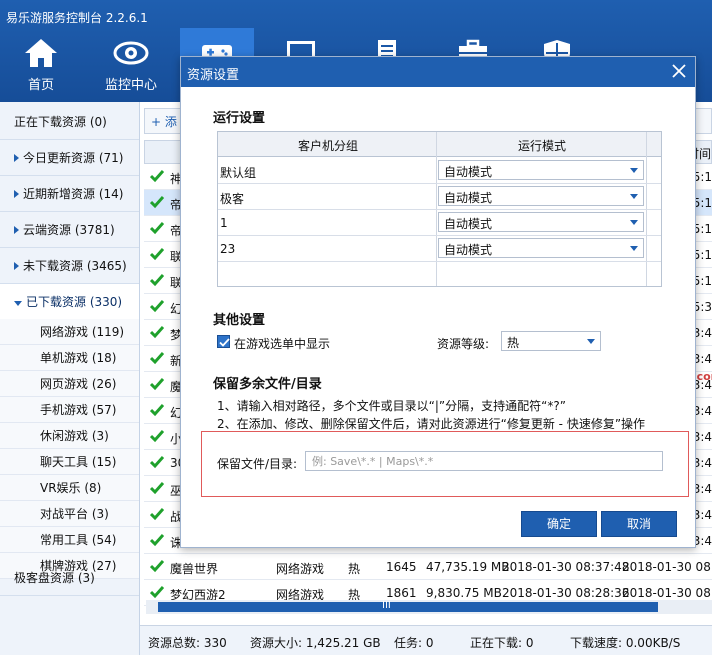 Image resolution: width=712 pixels, height=655 pixels. Describe the element at coordinates (328, 146) in the screenshot. I see `col-client-group: 客户机分组` at that location.